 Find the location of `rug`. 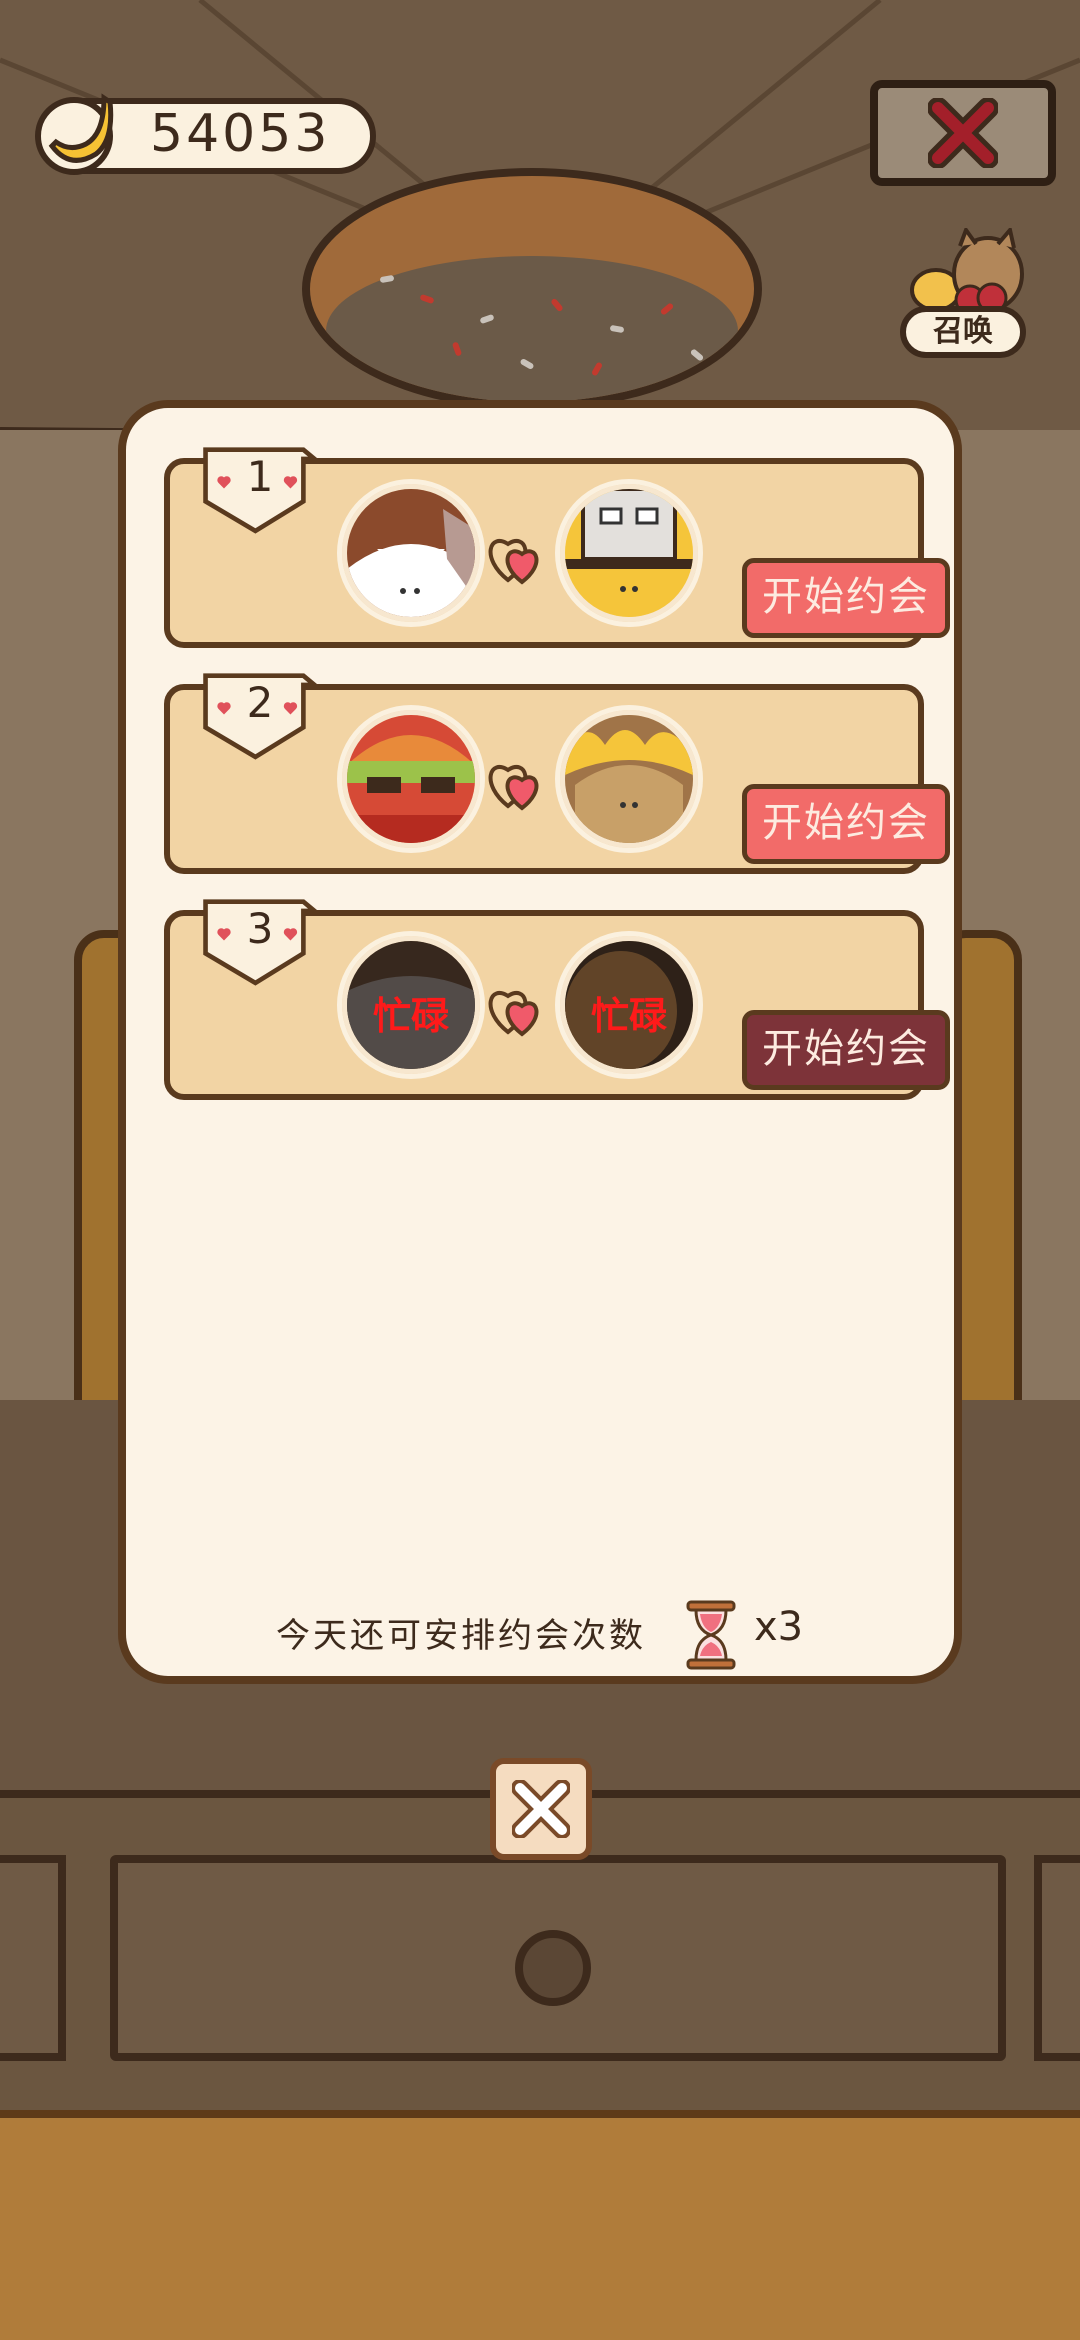

rug is located at coordinates (540, 2225).